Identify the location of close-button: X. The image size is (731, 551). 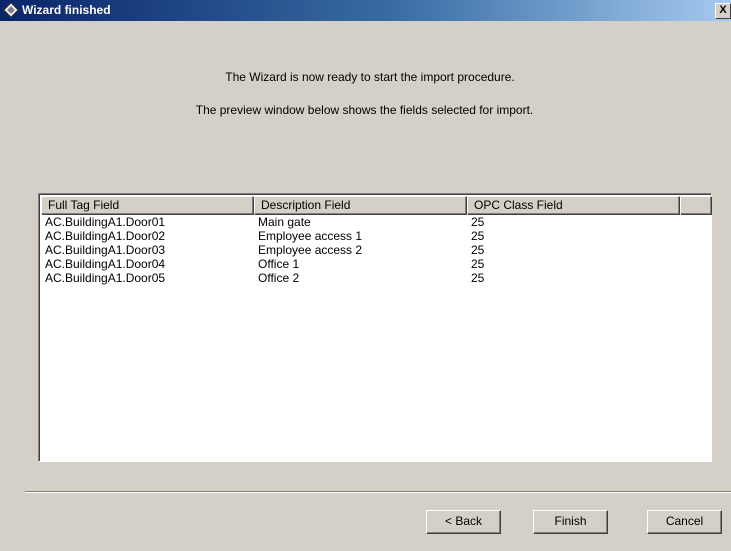
(723, 11).